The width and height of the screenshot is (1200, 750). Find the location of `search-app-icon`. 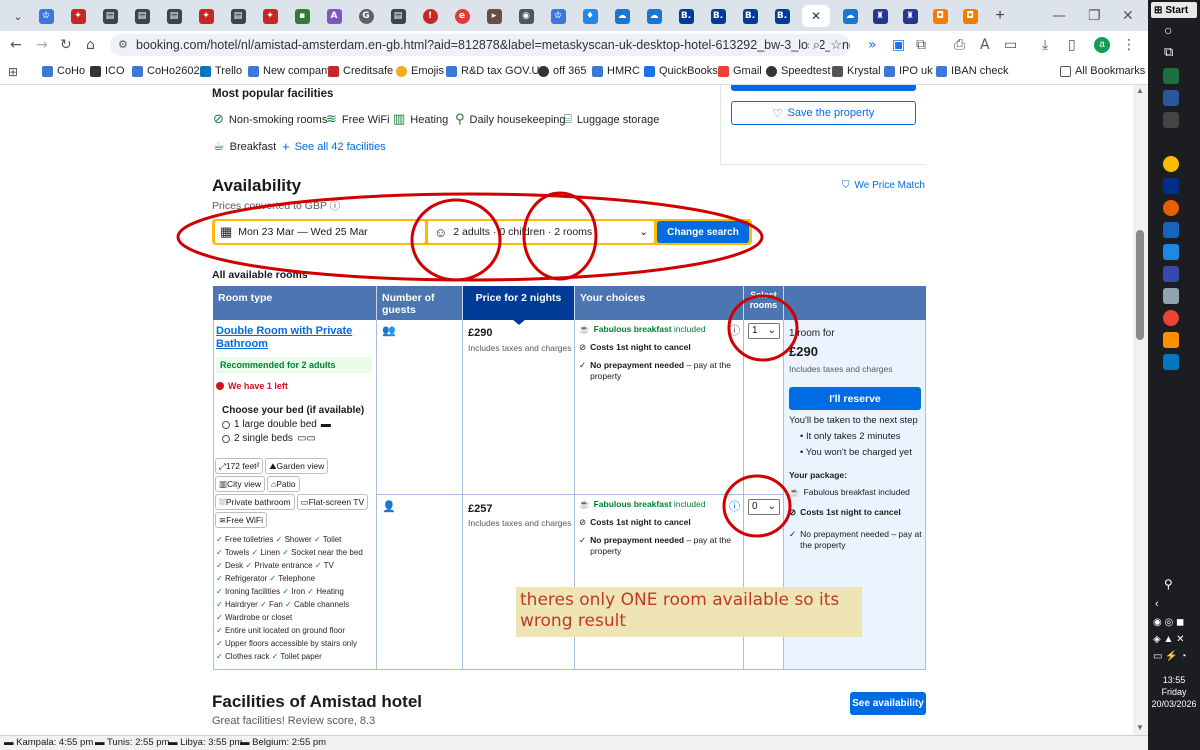

search-app-icon is located at coordinates (1171, 296).